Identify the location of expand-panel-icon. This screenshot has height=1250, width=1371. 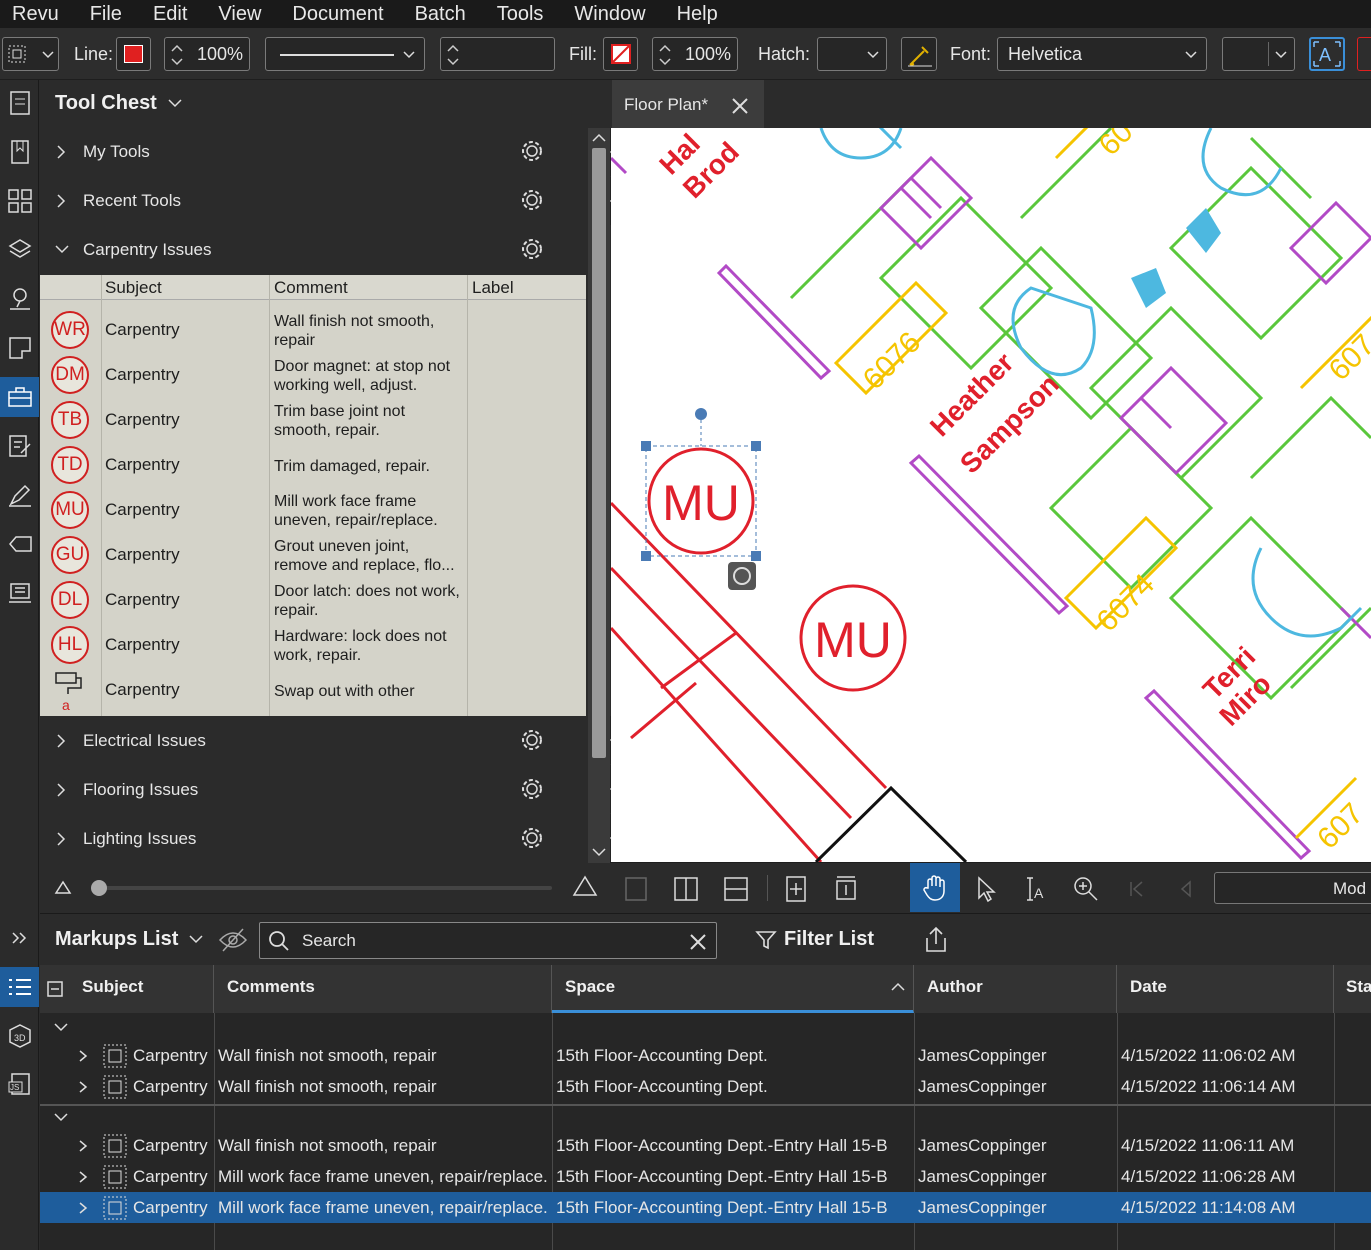
(19, 938).